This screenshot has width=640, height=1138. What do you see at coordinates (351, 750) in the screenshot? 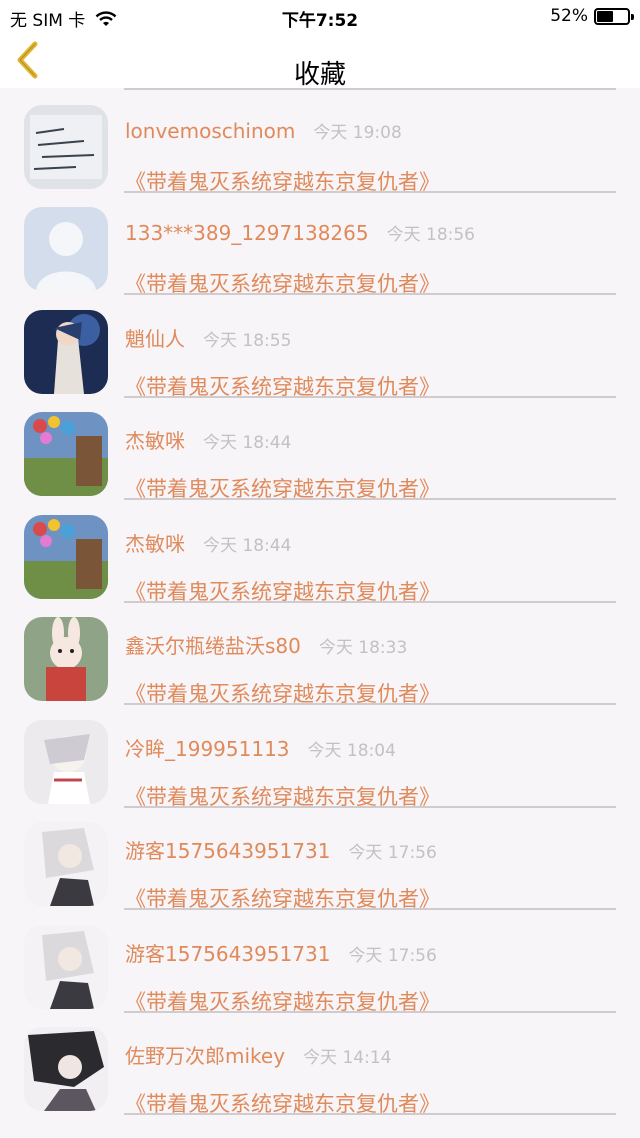
I see `timestamp: 今天 18:04` at bounding box center [351, 750].